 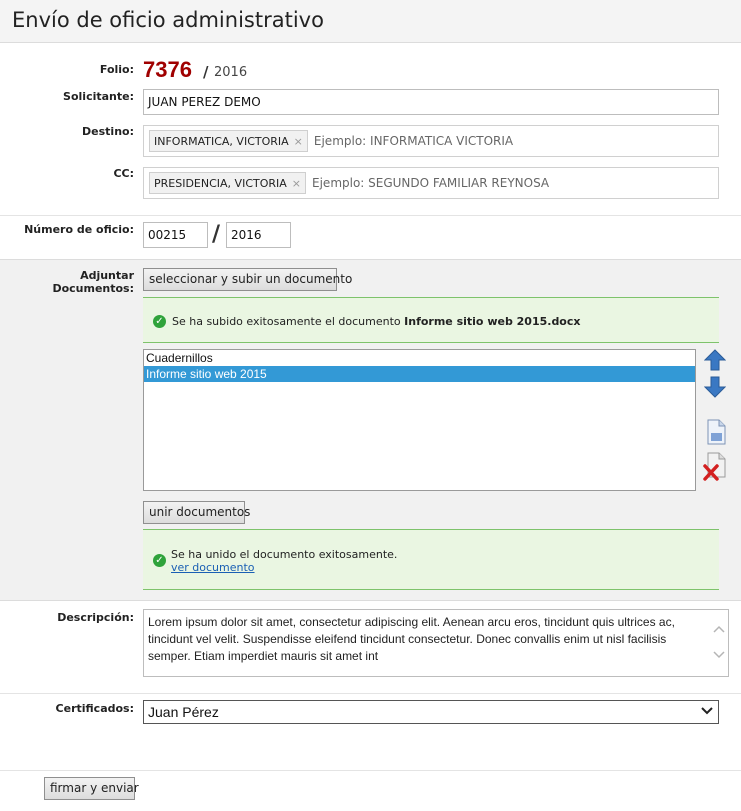 I want to click on list-item: Cuadernillos, so click(x=419, y=358).